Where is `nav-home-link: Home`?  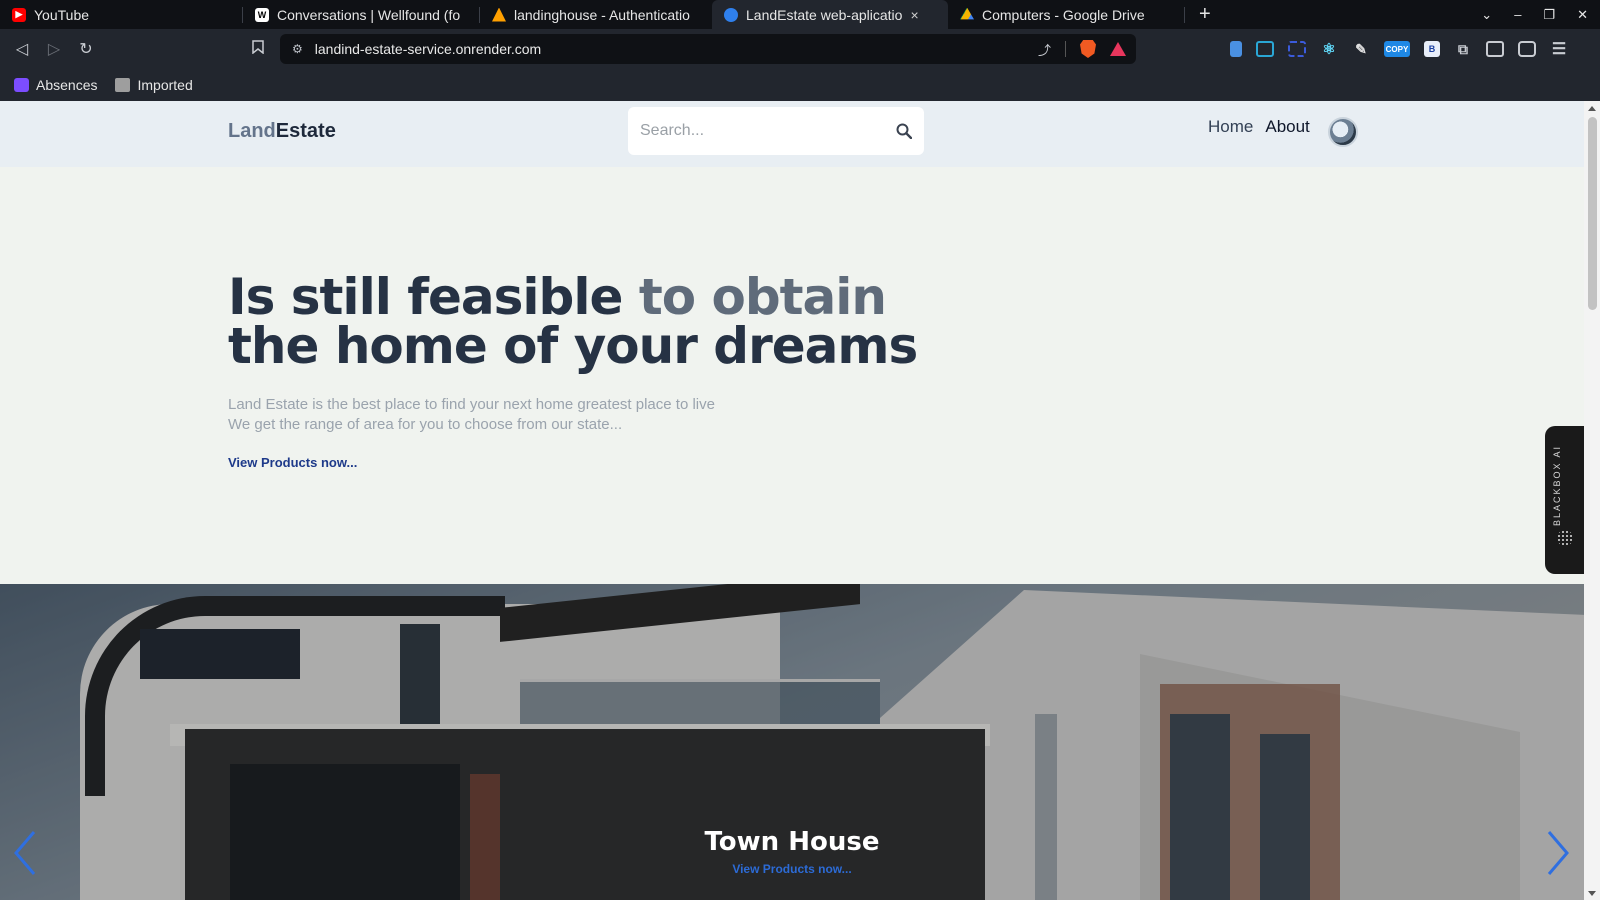 nav-home-link: Home is located at coordinates (1230, 127).